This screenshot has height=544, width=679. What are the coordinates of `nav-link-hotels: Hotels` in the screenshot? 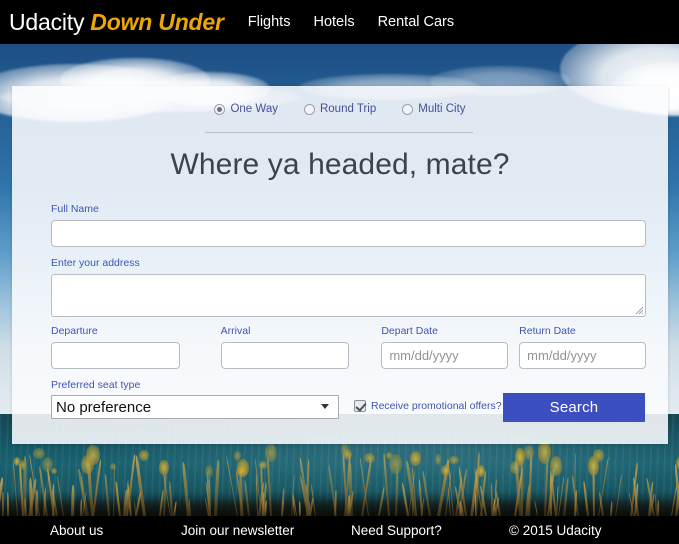 It's located at (333, 22).